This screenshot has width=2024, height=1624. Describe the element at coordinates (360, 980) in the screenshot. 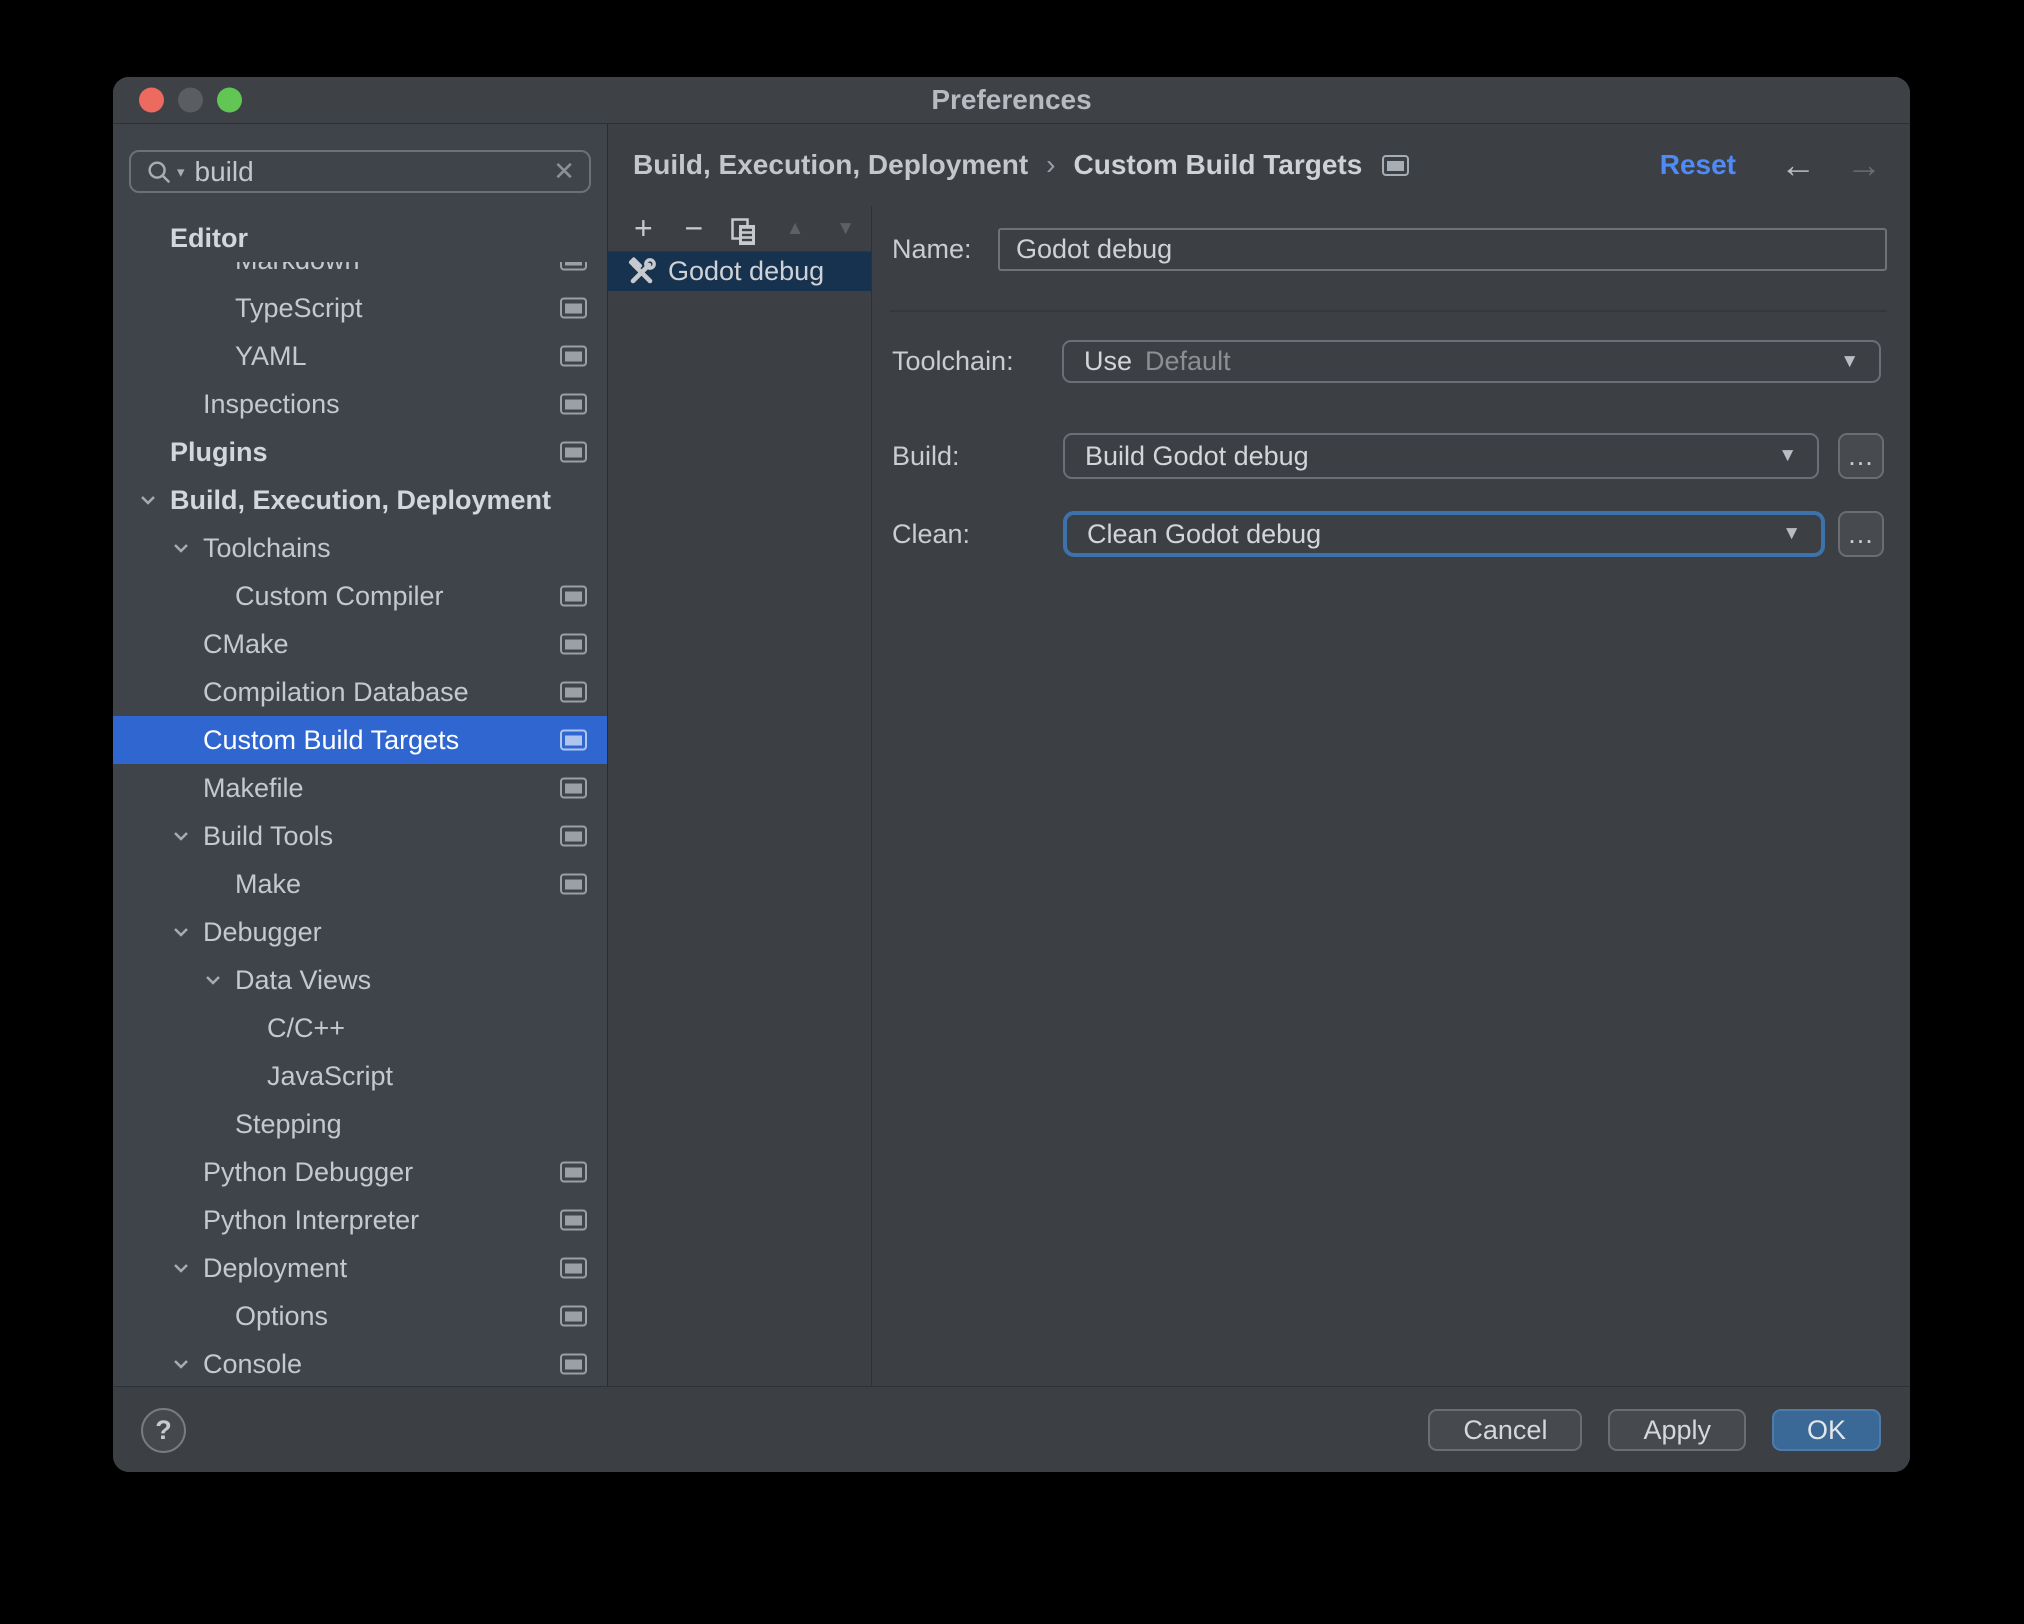

I see `sidebar-item-data-views: Data Views` at that location.